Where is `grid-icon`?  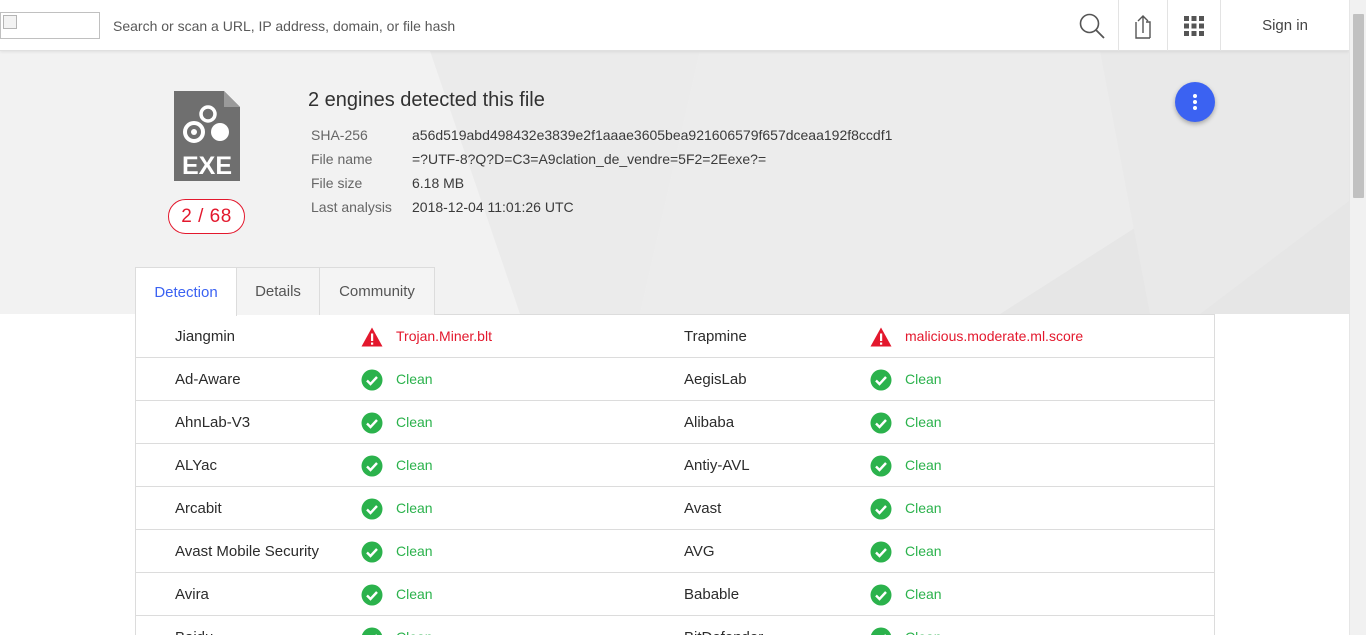
grid-icon is located at coordinates (1194, 25).